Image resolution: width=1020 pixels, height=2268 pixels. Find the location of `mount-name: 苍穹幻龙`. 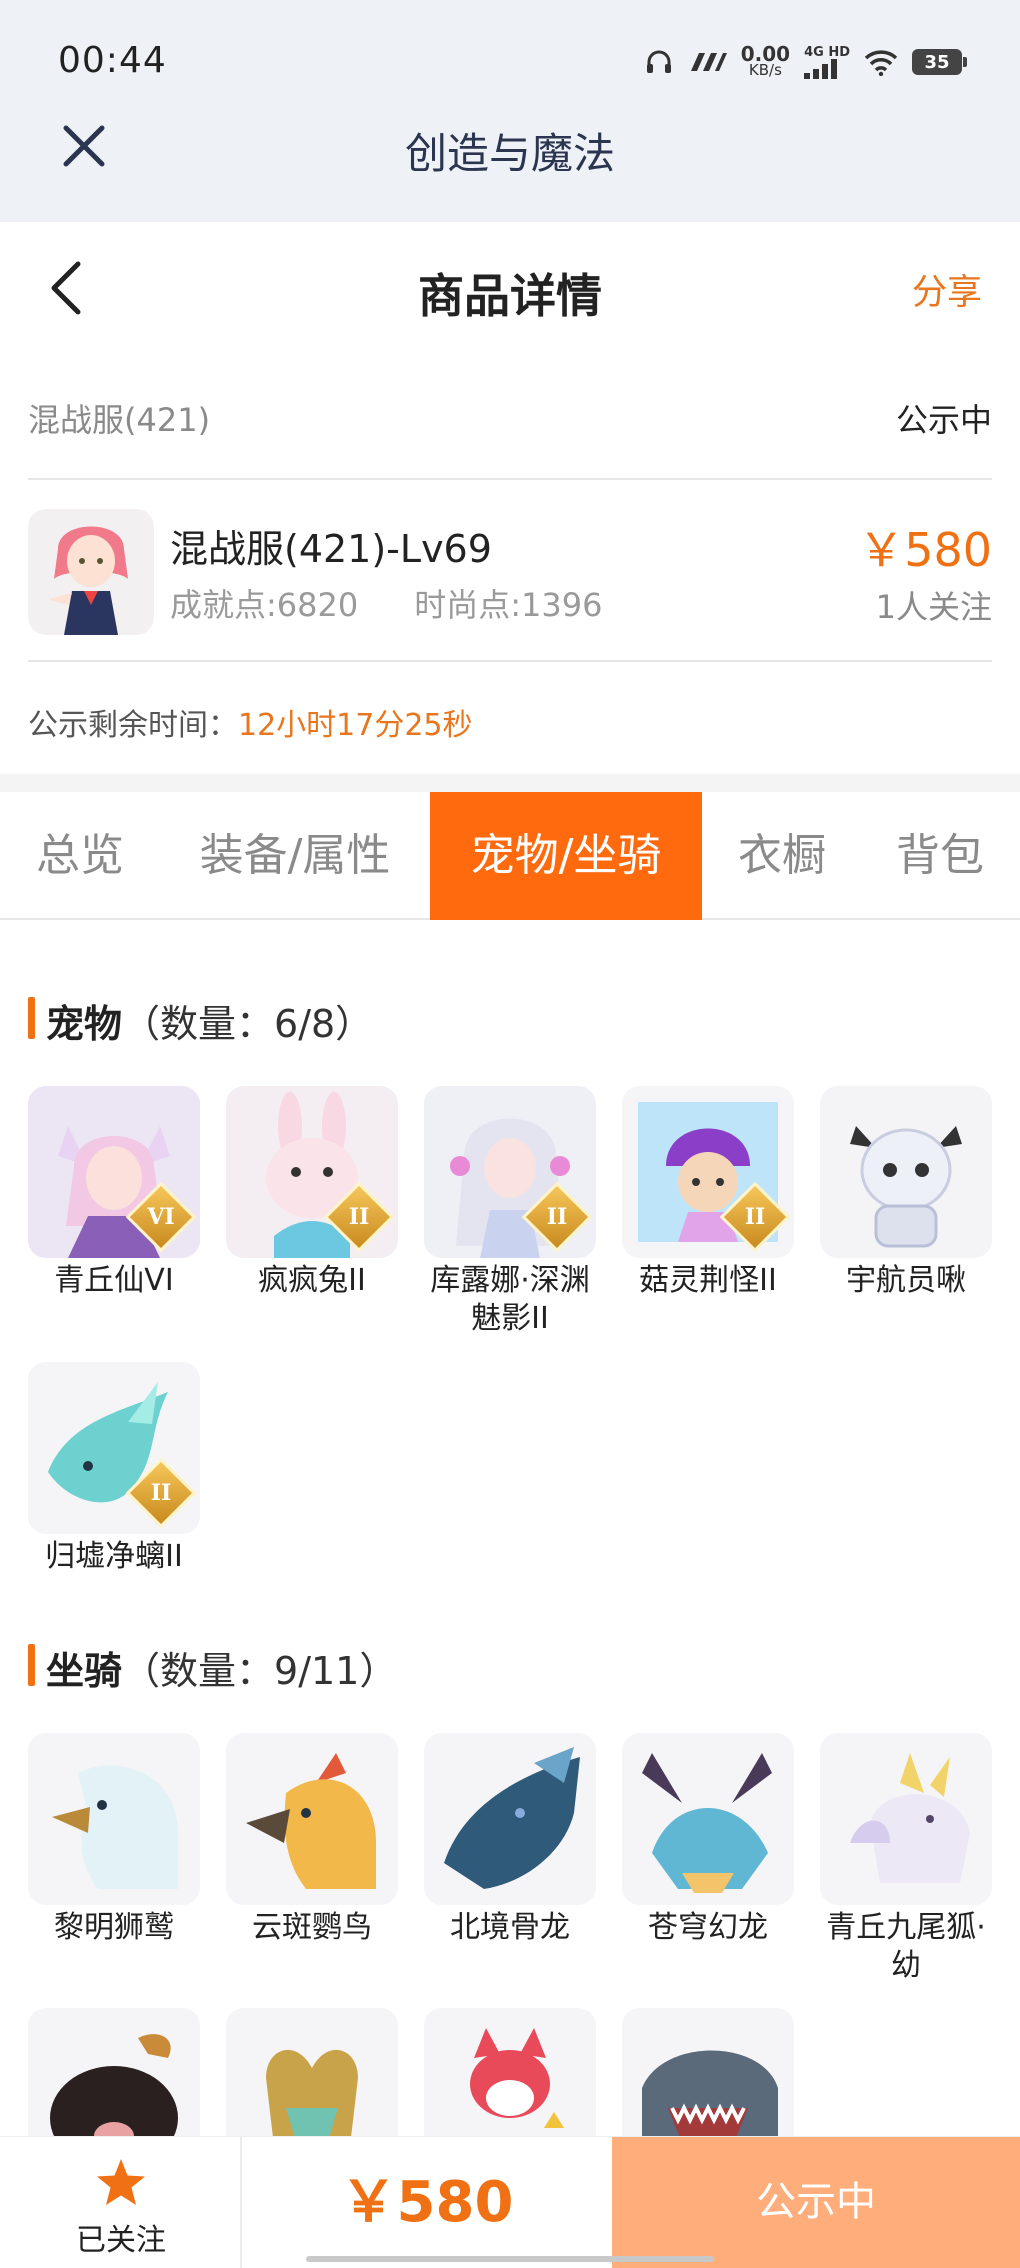

mount-name: 苍穹幻龙 is located at coordinates (708, 1927).